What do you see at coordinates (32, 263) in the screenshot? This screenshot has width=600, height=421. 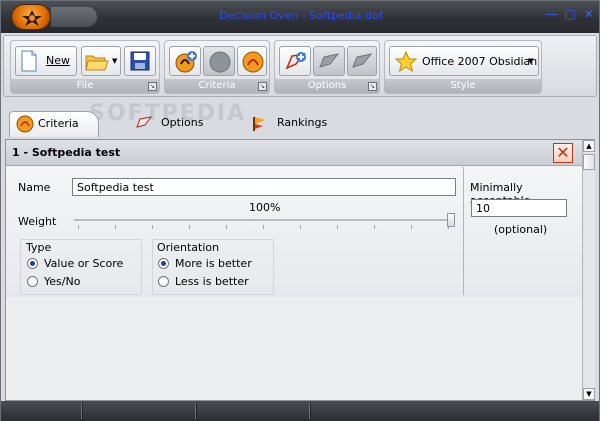 I see `radio-value-or-score` at bounding box center [32, 263].